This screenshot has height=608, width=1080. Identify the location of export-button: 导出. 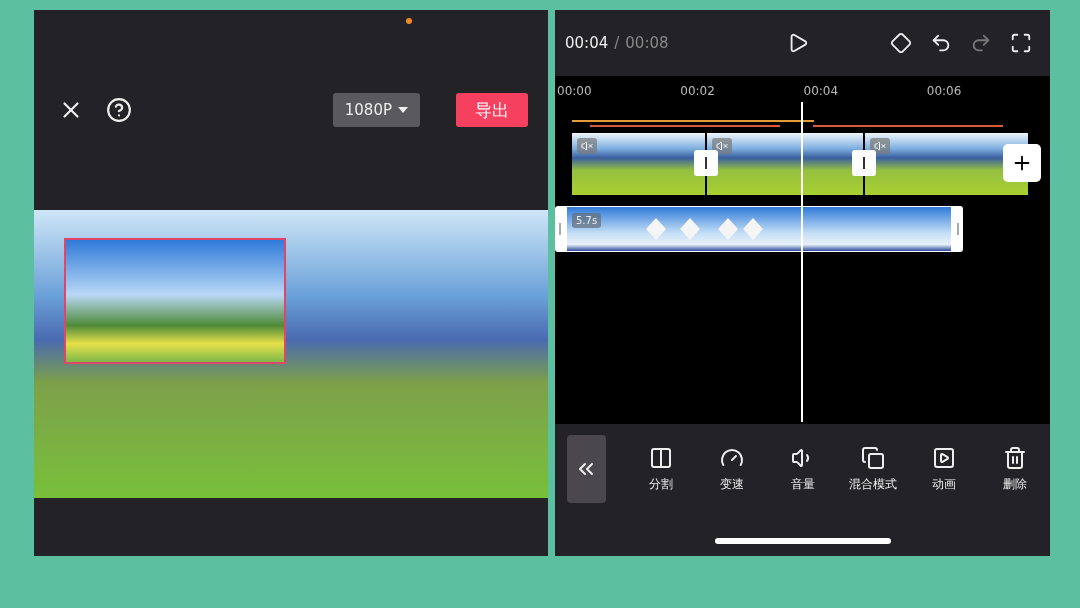
(492, 110).